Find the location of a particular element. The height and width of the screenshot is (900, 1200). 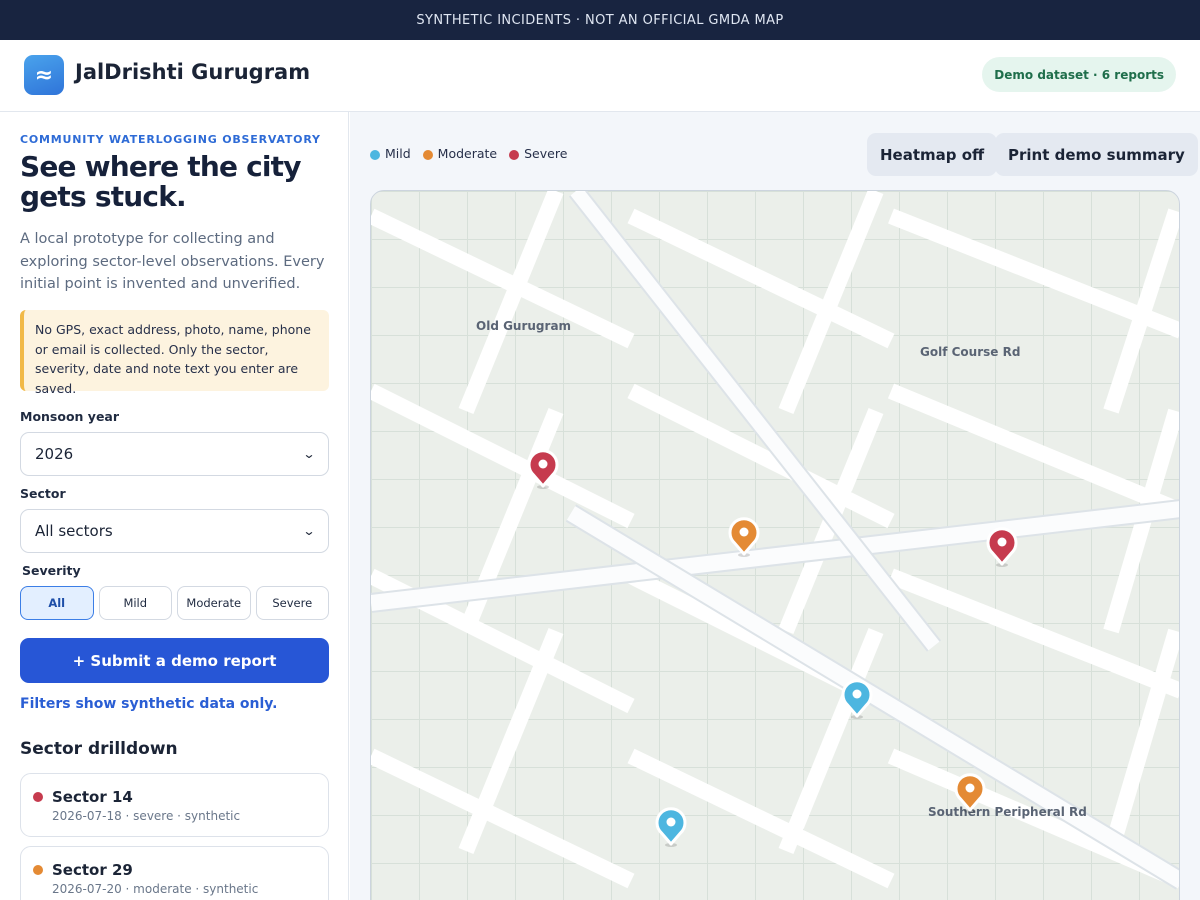

sector-label: Sector is located at coordinates (43, 493).